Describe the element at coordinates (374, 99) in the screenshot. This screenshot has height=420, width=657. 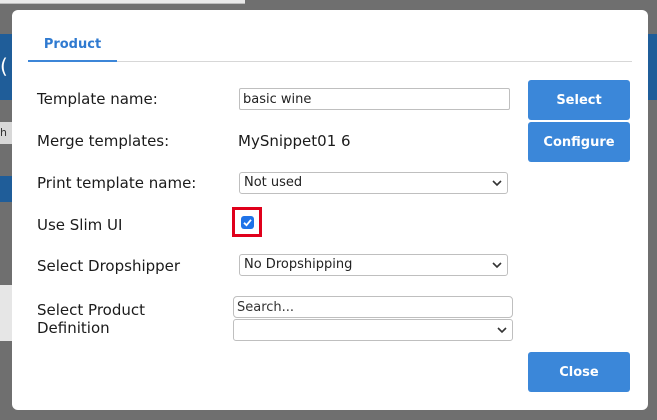
I see `template-name-input` at that location.